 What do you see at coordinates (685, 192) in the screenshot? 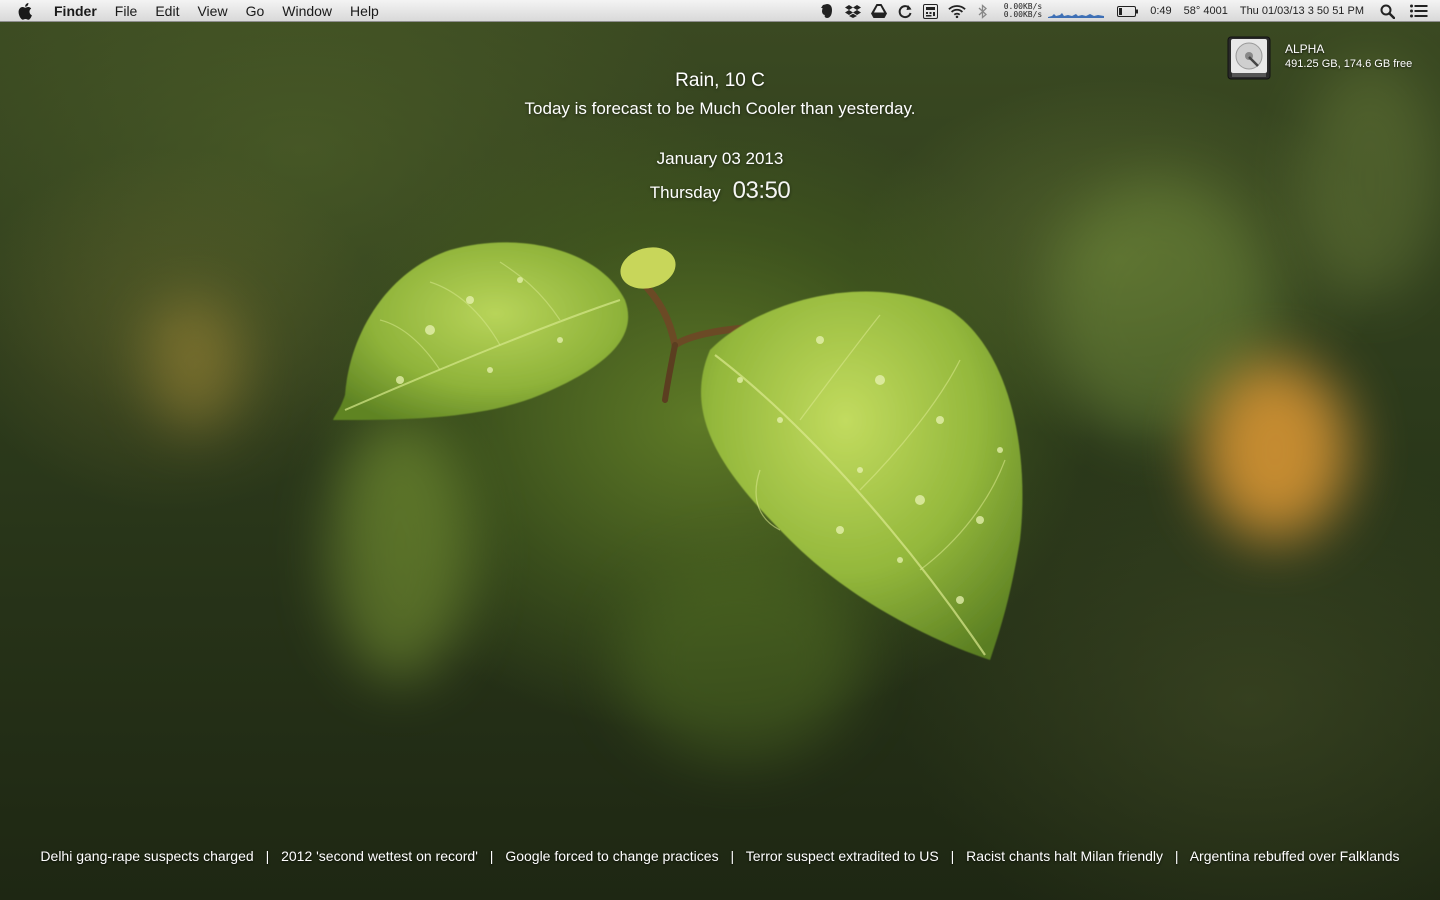
I see `widget-weekday: Thursday` at bounding box center [685, 192].